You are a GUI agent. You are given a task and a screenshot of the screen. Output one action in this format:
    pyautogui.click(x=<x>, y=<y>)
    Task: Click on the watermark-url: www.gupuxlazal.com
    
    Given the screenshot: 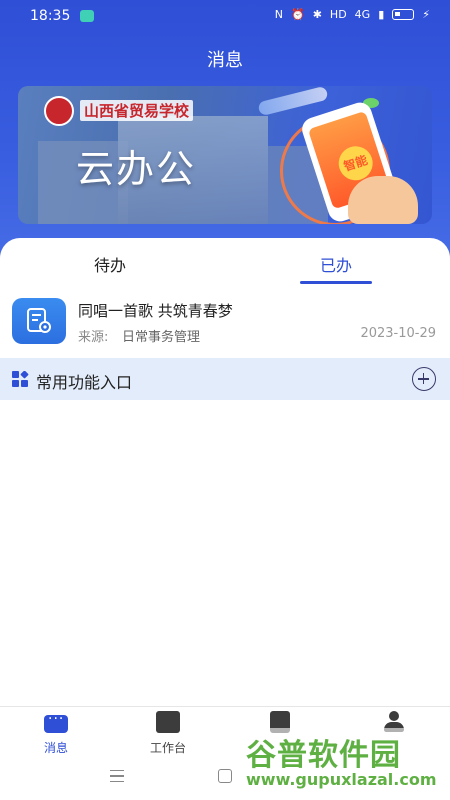 What is the action you would take?
    pyautogui.click(x=341, y=779)
    